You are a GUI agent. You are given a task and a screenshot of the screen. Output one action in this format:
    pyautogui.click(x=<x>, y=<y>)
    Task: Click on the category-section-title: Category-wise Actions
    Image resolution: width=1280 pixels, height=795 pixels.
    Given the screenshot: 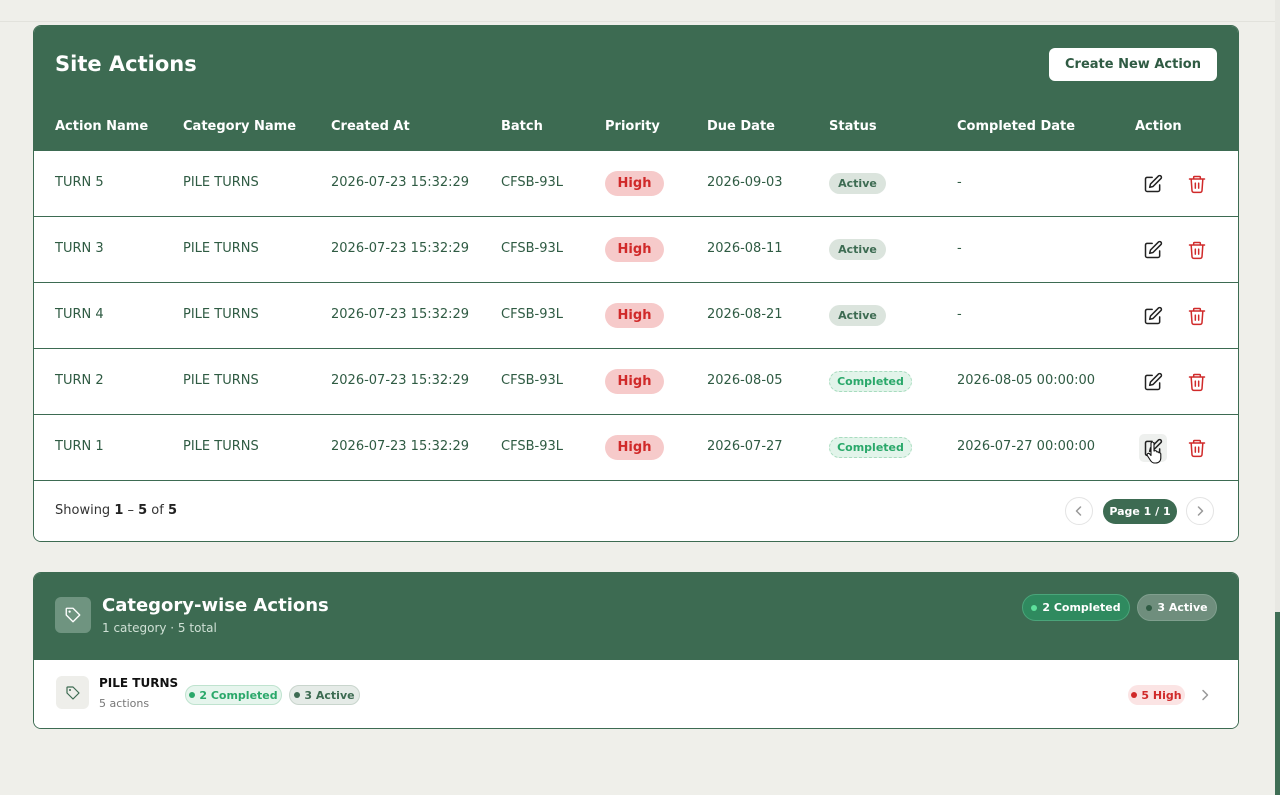 What is the action you would take?
    pyautogui.click(x=215, y=605)
    